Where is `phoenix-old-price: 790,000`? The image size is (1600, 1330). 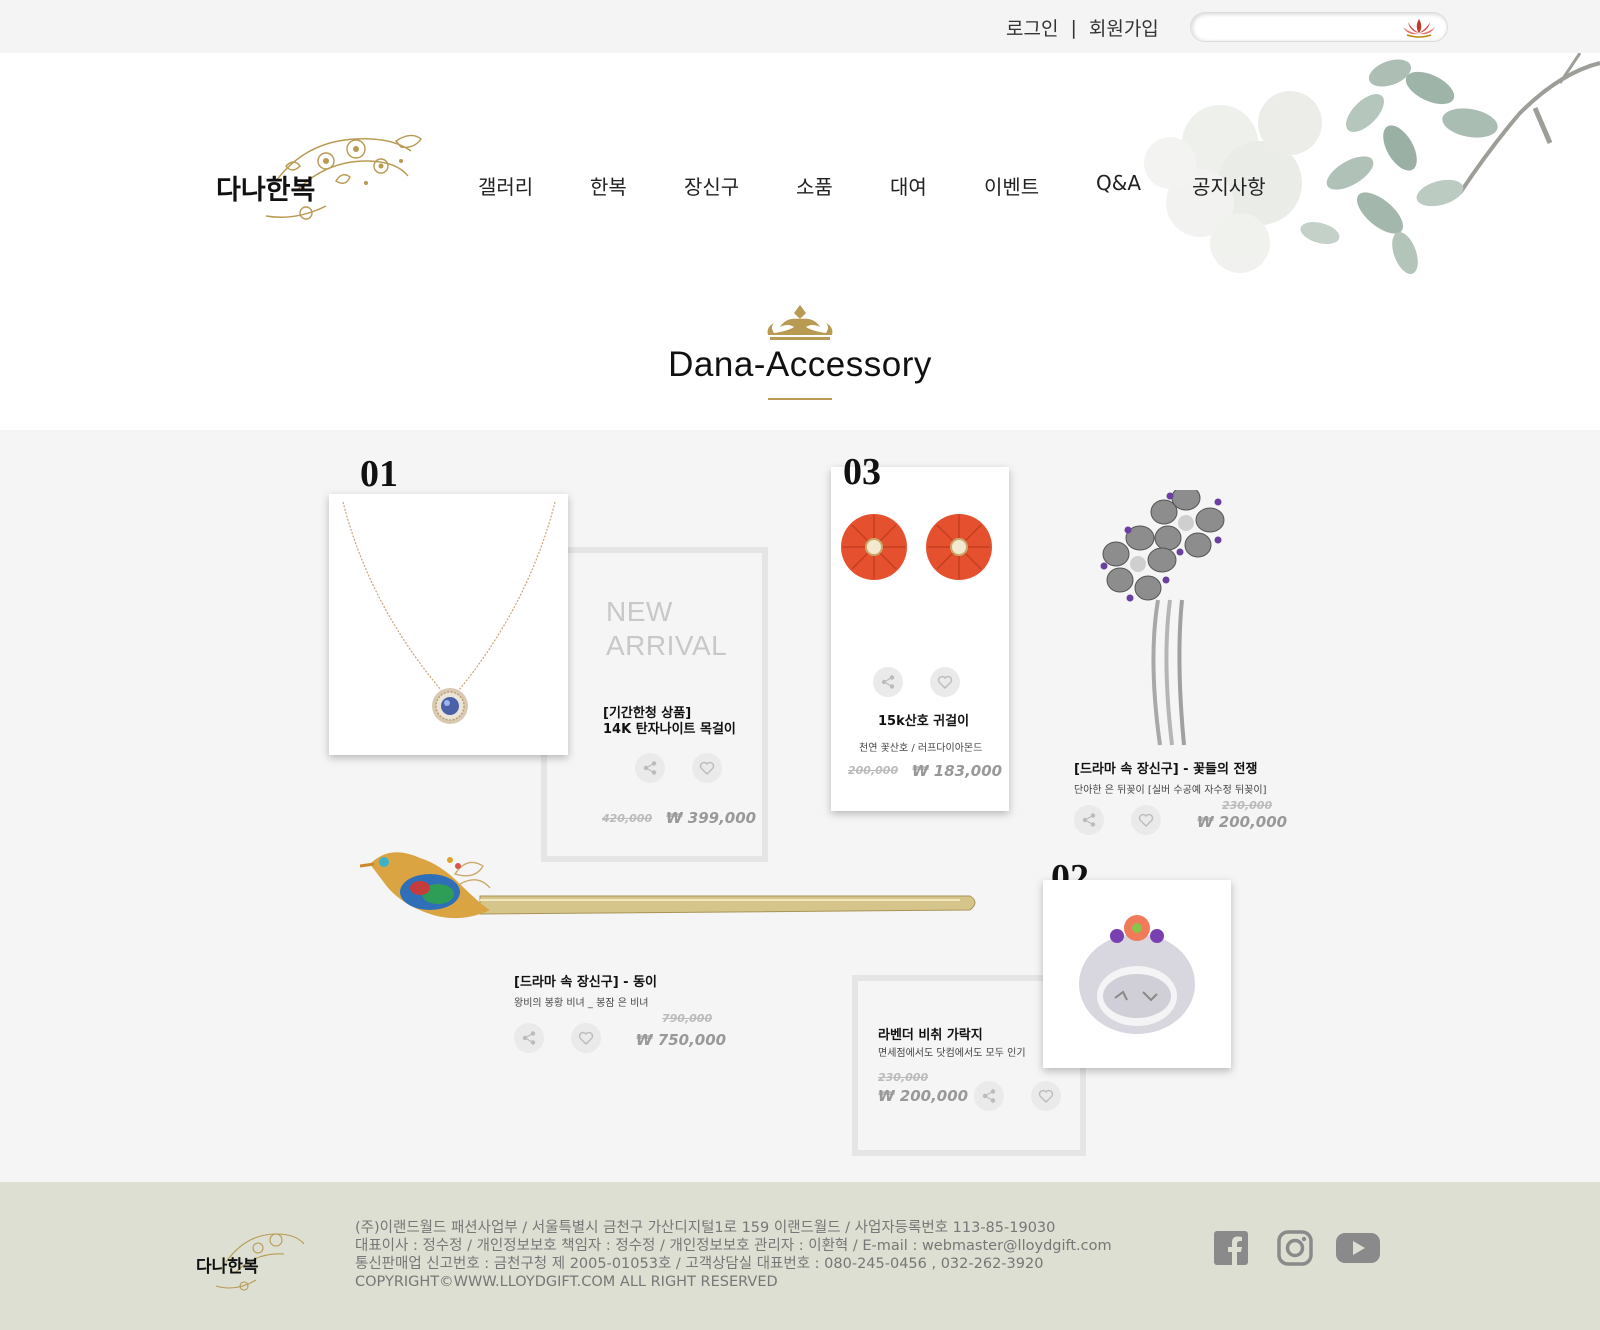 phoenix-old-price: 790,000 is located at coordinates (687, 1018).